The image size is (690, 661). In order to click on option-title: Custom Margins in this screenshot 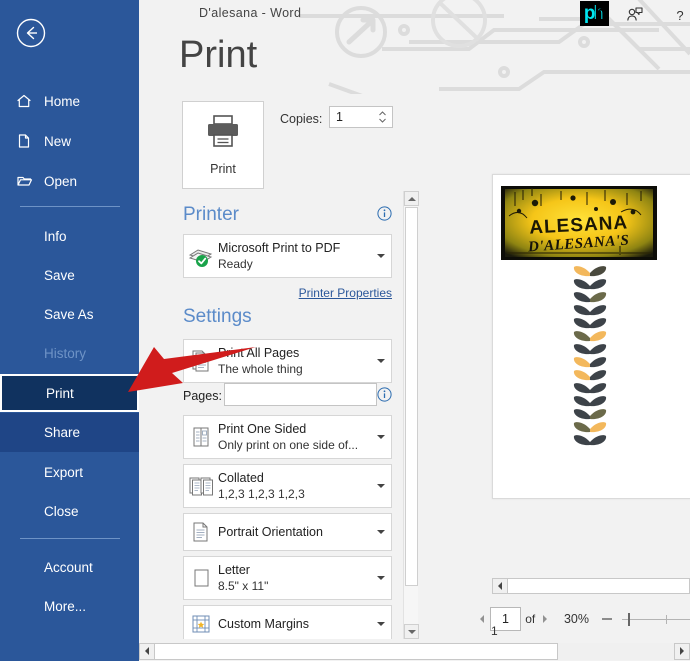, I will do `click(263, 624)`.